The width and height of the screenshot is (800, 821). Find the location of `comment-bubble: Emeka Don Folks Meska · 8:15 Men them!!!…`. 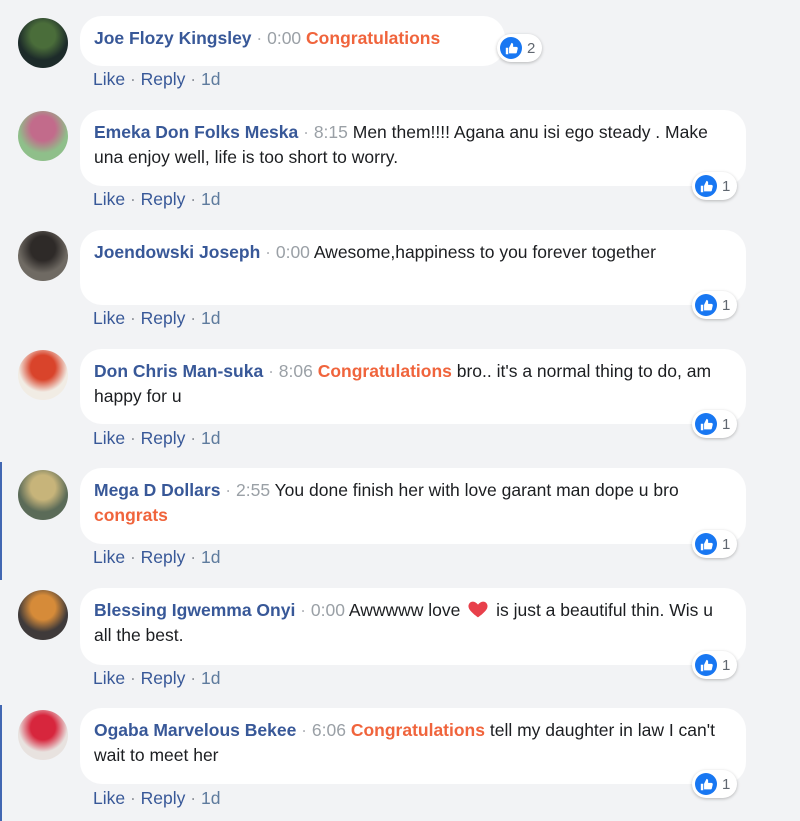

comment-bubble: Emeka Don Folks Meska · 8:15 Men them!!!… is located at coordinates (413, 148).